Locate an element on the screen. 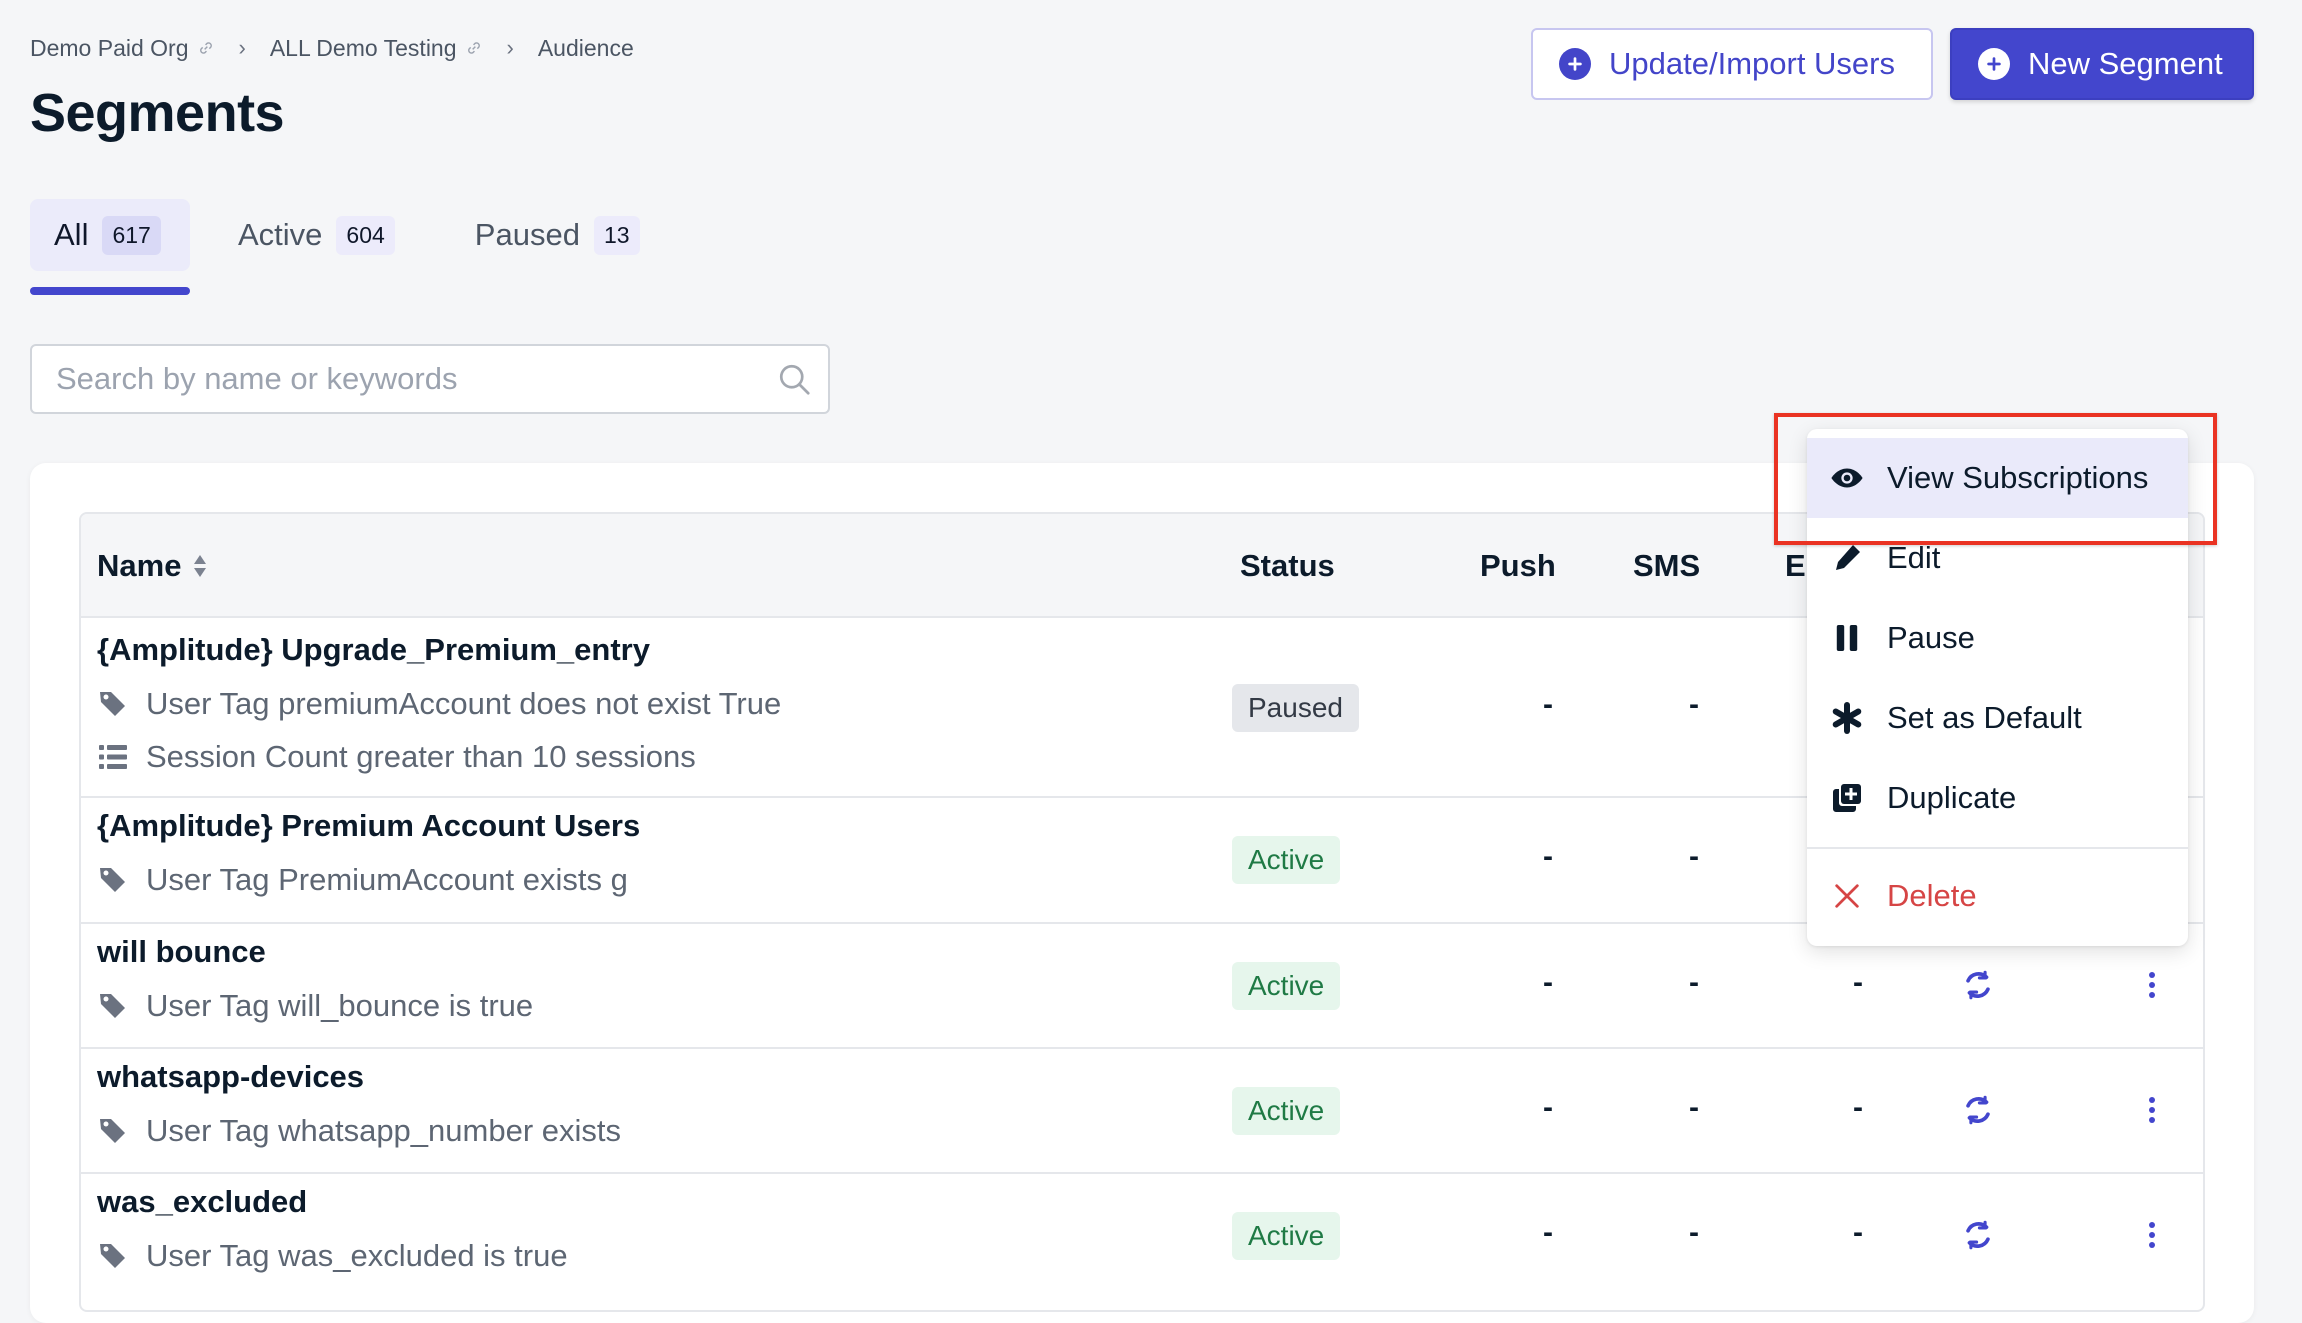 The image size is (2302, 1323). tab-paused: Paused 13 is located at coordinates (557, 235).